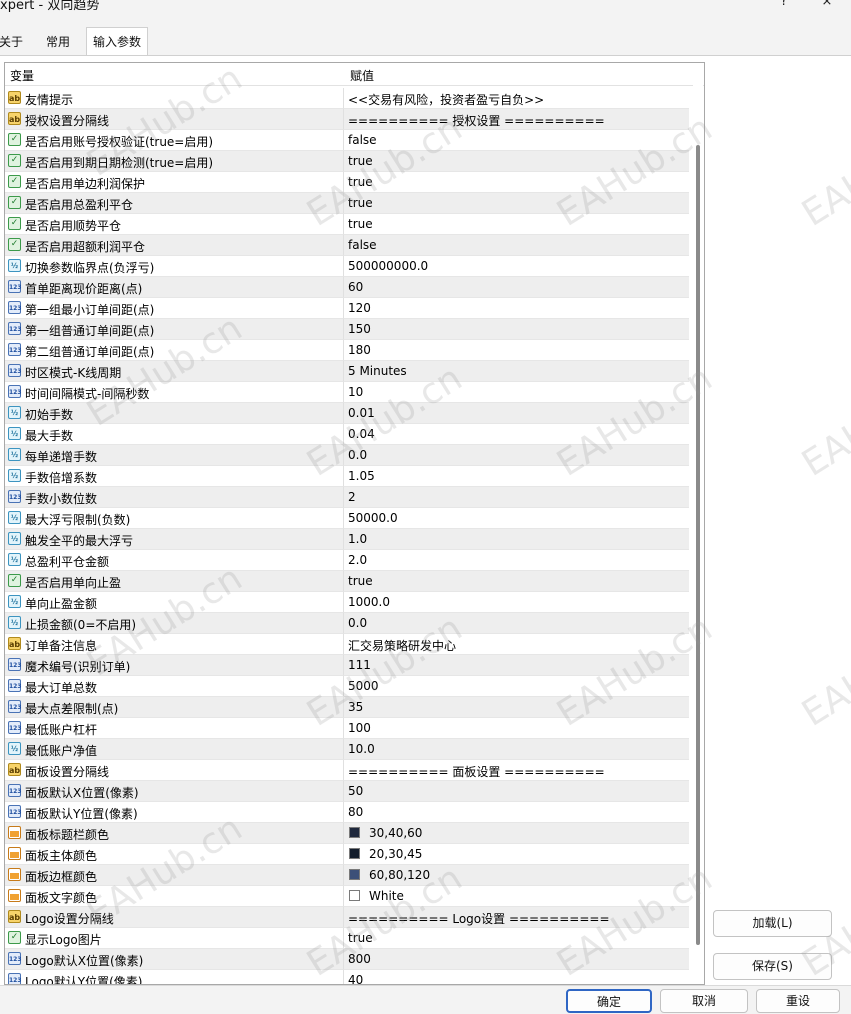  I want to click on param-name-cell: 123 最低账户杠杆, so click(174, 728).